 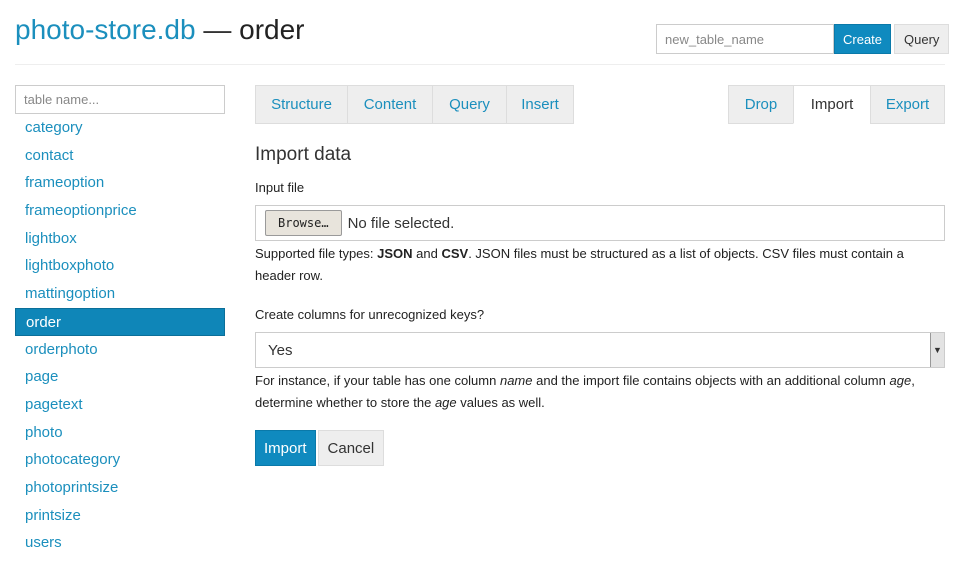 What do you see at coordinates (120, 405) in the screenshot?
I see `sidebar-item-pagetext: pagetext` at bounding box center [120, 405].